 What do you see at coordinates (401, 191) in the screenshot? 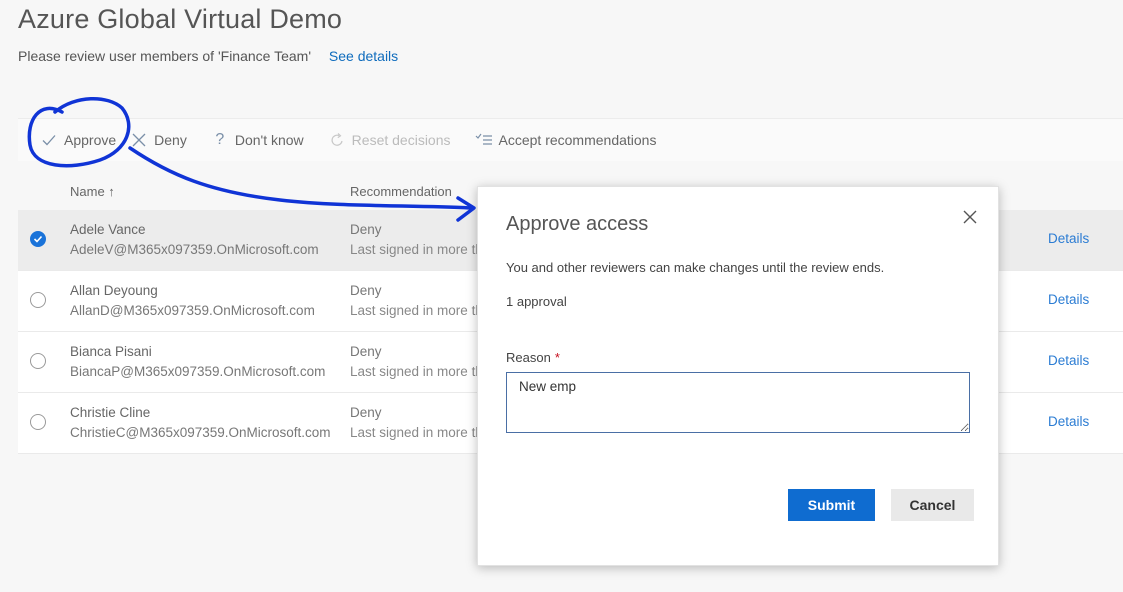
I see `column-recommendation-header: Recommendation` at bounding box center [401, 191].